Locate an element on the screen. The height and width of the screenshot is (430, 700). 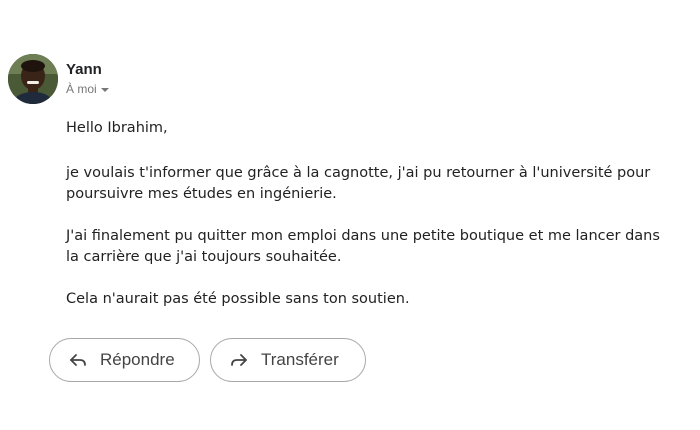
recipient-details-toggle: À moi is located at coordinates (87, 89).